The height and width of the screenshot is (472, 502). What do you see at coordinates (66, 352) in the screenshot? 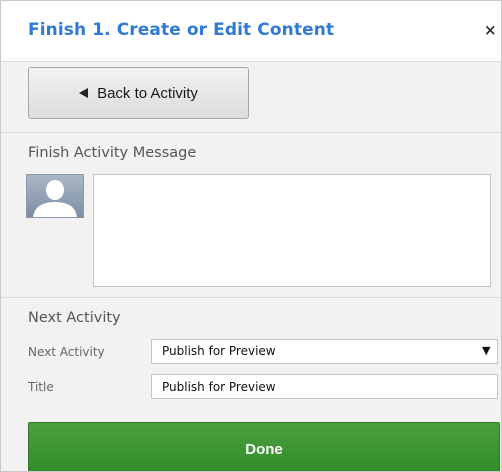
I see `next-activity-label: Next Activity` at bounding box center [66, 352].